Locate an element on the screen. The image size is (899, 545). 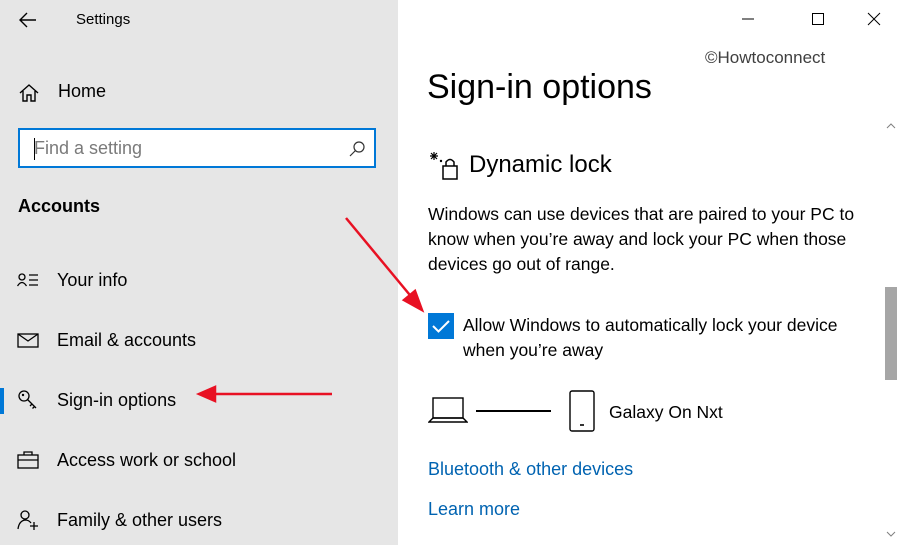
maximize-icon is located at coordinates (818, 19).